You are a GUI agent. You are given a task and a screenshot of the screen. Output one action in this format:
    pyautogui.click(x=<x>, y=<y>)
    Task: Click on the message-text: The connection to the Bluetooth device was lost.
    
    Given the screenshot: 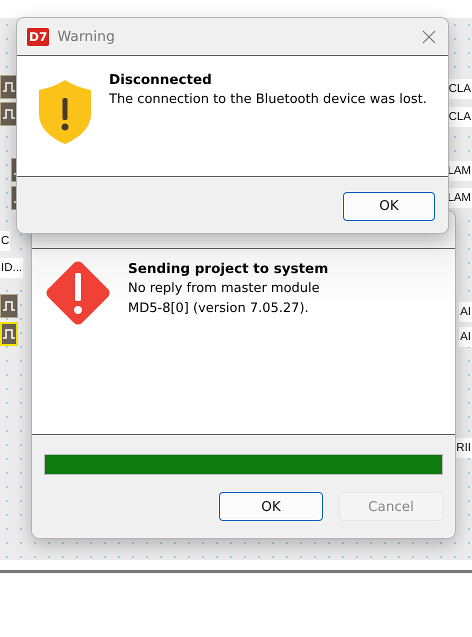 What is the action you would take?
    pyautogui.click(x=268, y=100)
    